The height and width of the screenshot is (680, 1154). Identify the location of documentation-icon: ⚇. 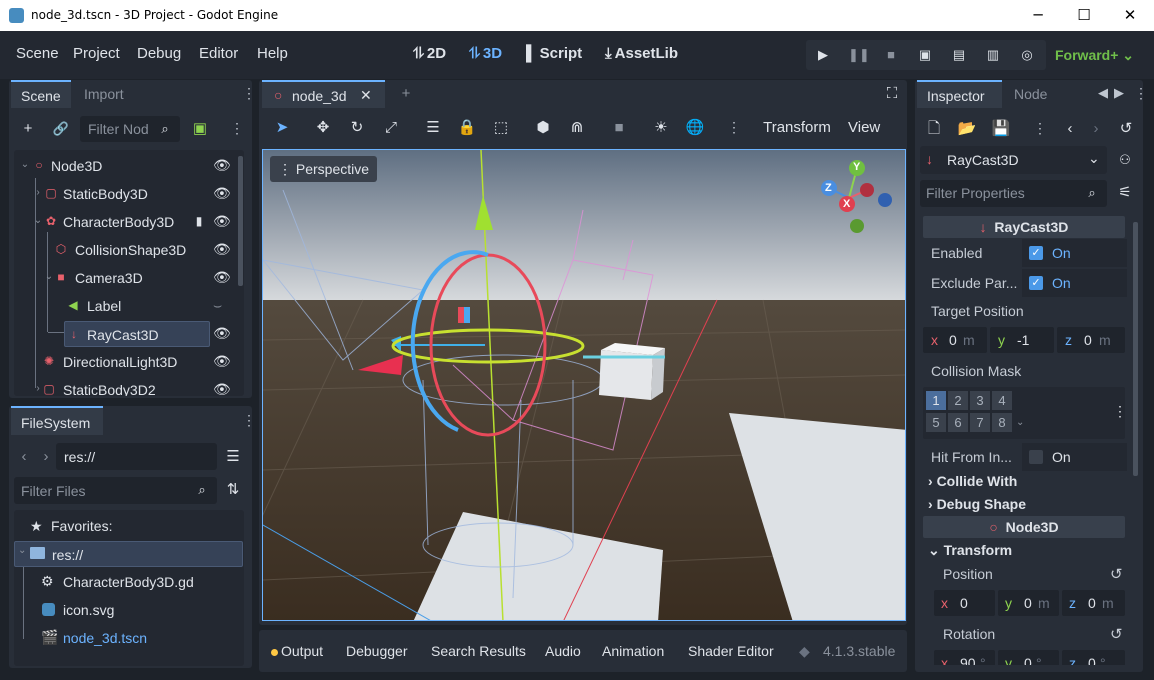
(1125, 160).